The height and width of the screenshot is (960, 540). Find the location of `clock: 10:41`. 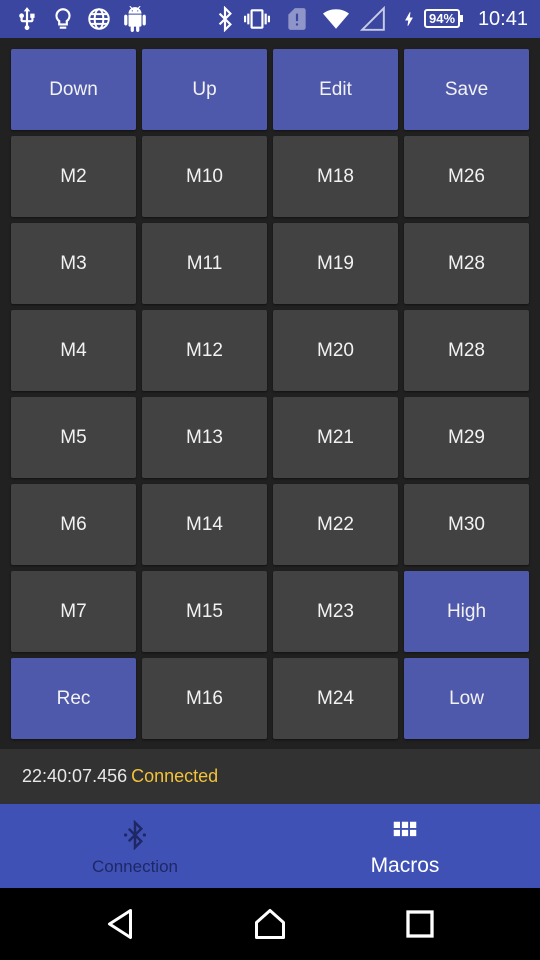

clock: 10:41 is located at coordinates (502, 19).